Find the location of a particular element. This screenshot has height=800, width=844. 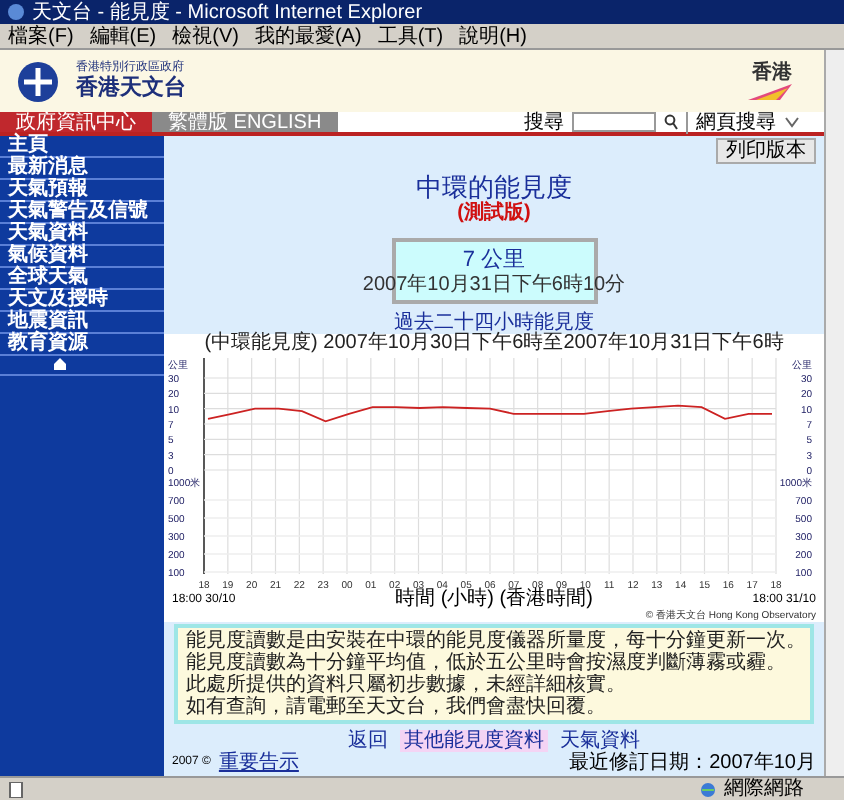

browser-icon is located at coordinates (16, 12).